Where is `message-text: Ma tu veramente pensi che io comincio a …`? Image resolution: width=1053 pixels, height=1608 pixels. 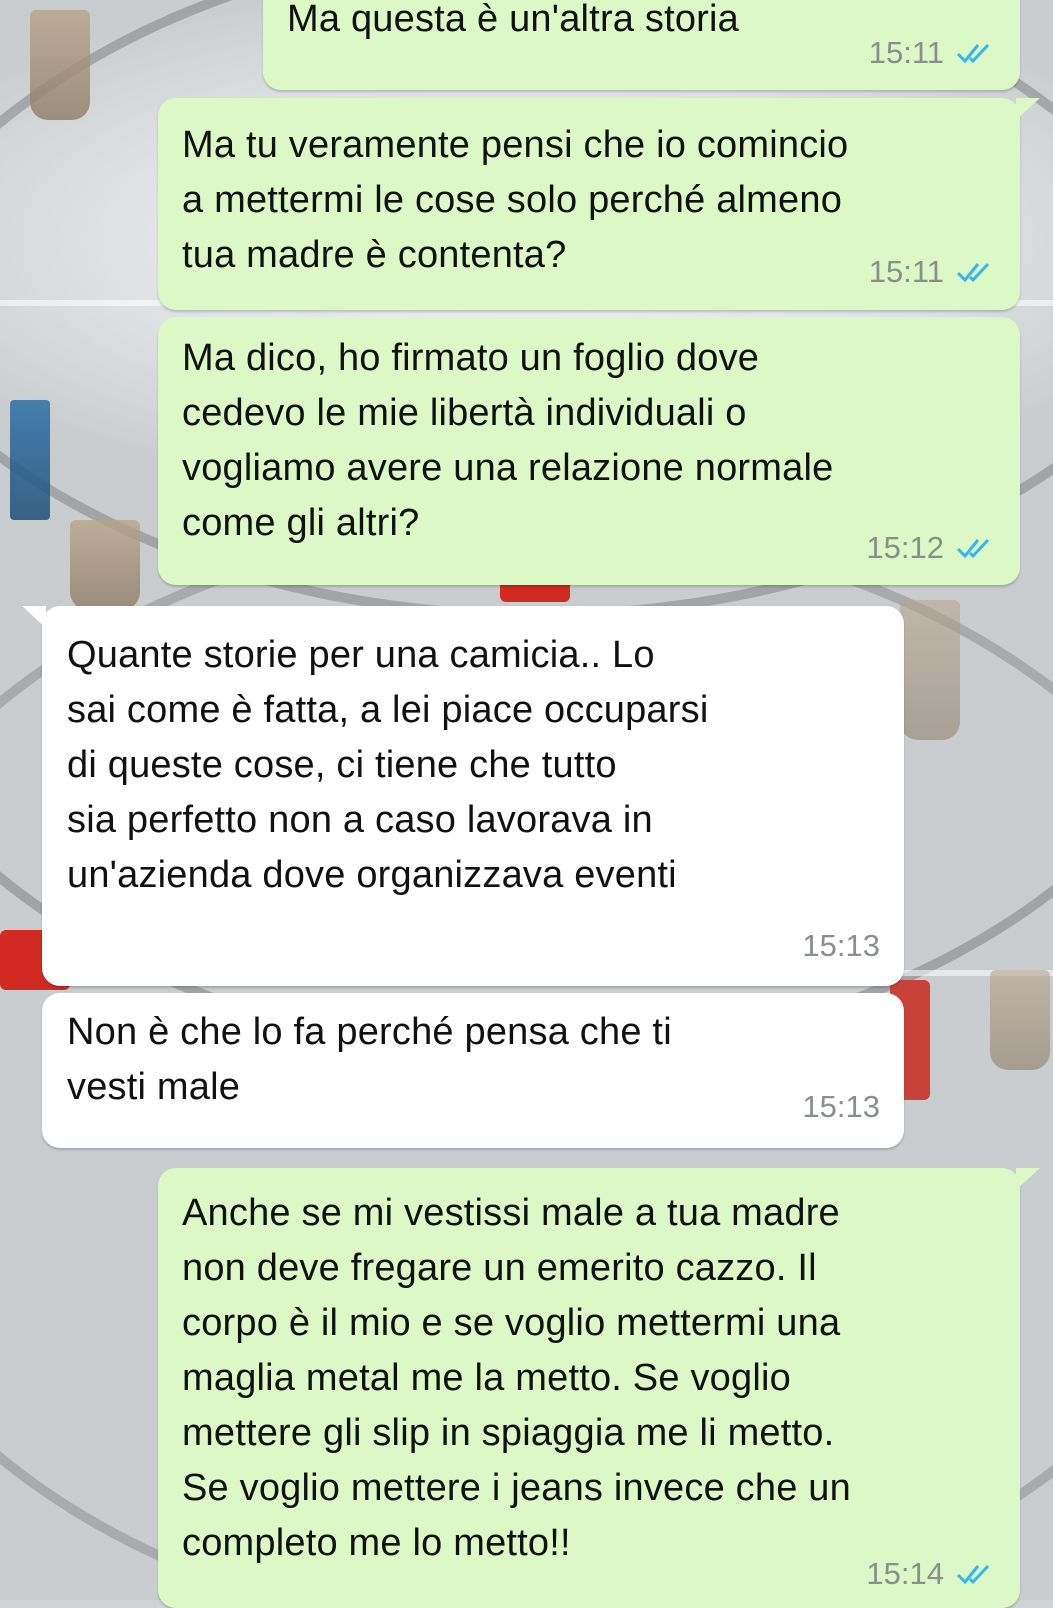 message-text: Ma tu veramente pensi che io comincio a … is located at coordinates (515, 200).